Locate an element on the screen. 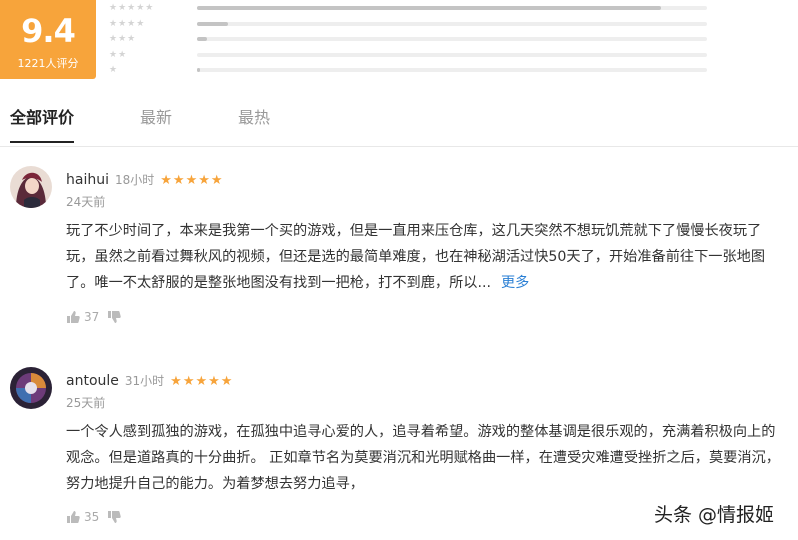 The height and width of the screenshot is (540, 798). tab-hottest: 最热 is located at coordinates (254, 118).